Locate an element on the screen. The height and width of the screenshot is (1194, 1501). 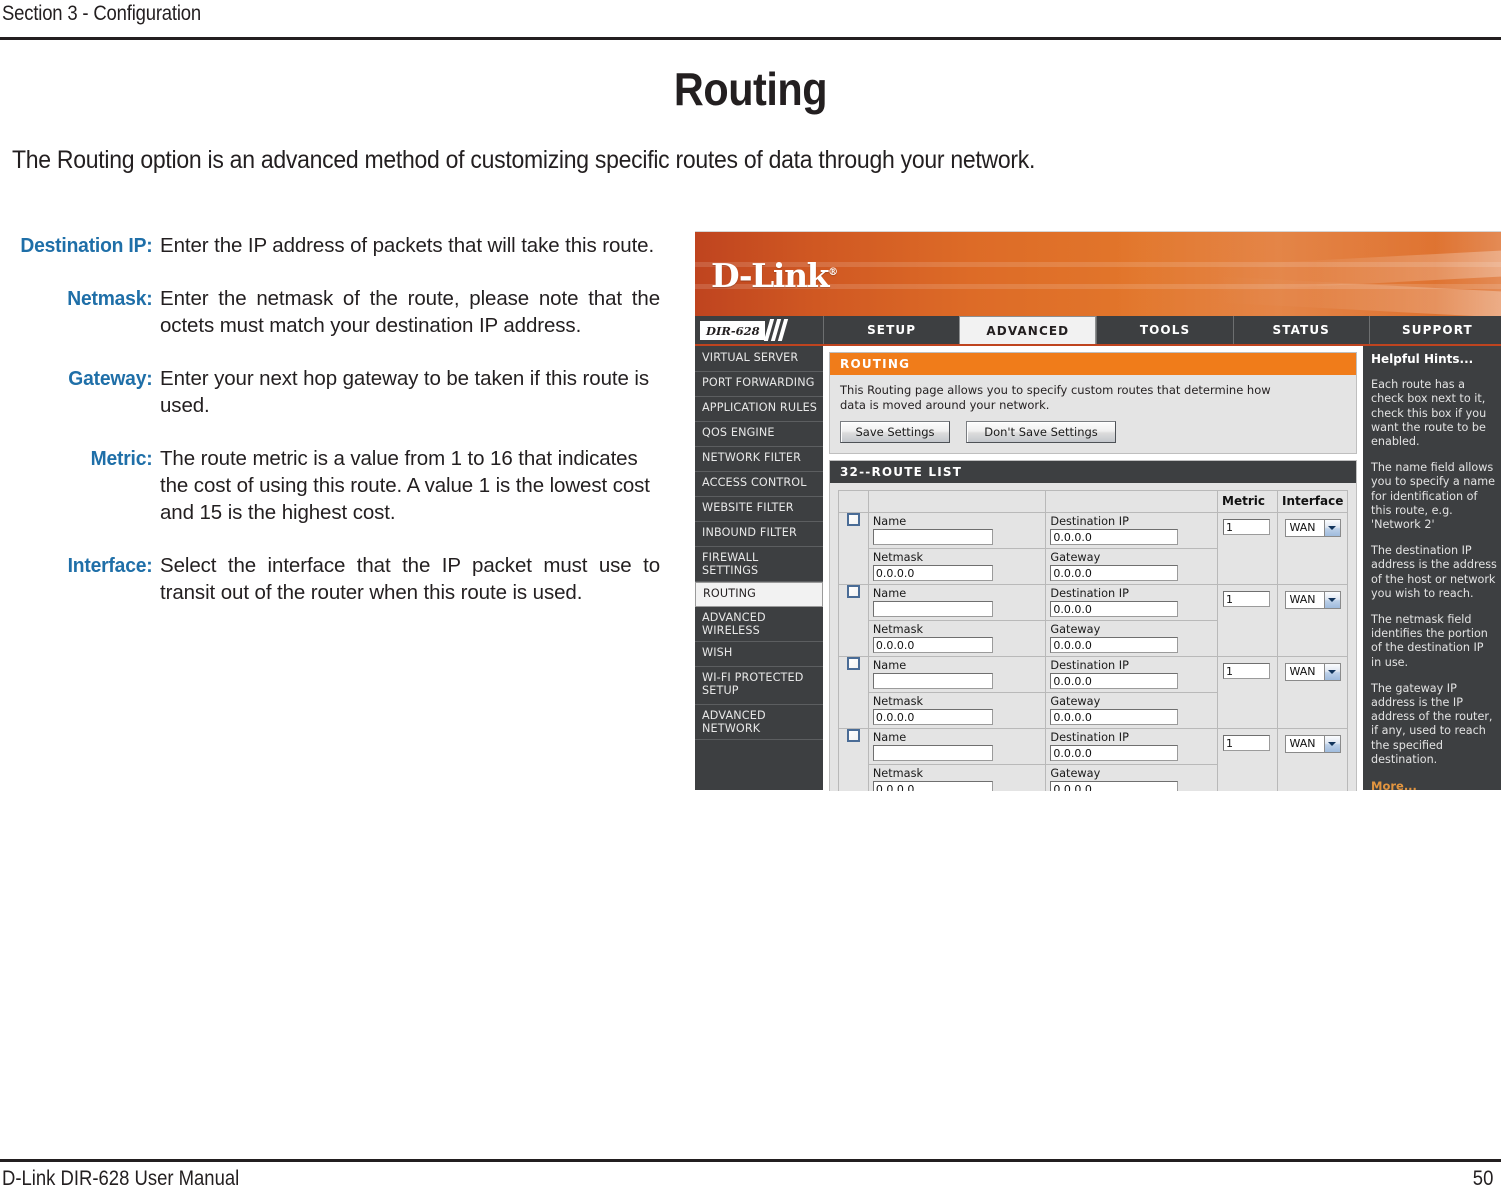
dont-save-settings-button: Don't Save Settings is located at coordinates (1041, 432).